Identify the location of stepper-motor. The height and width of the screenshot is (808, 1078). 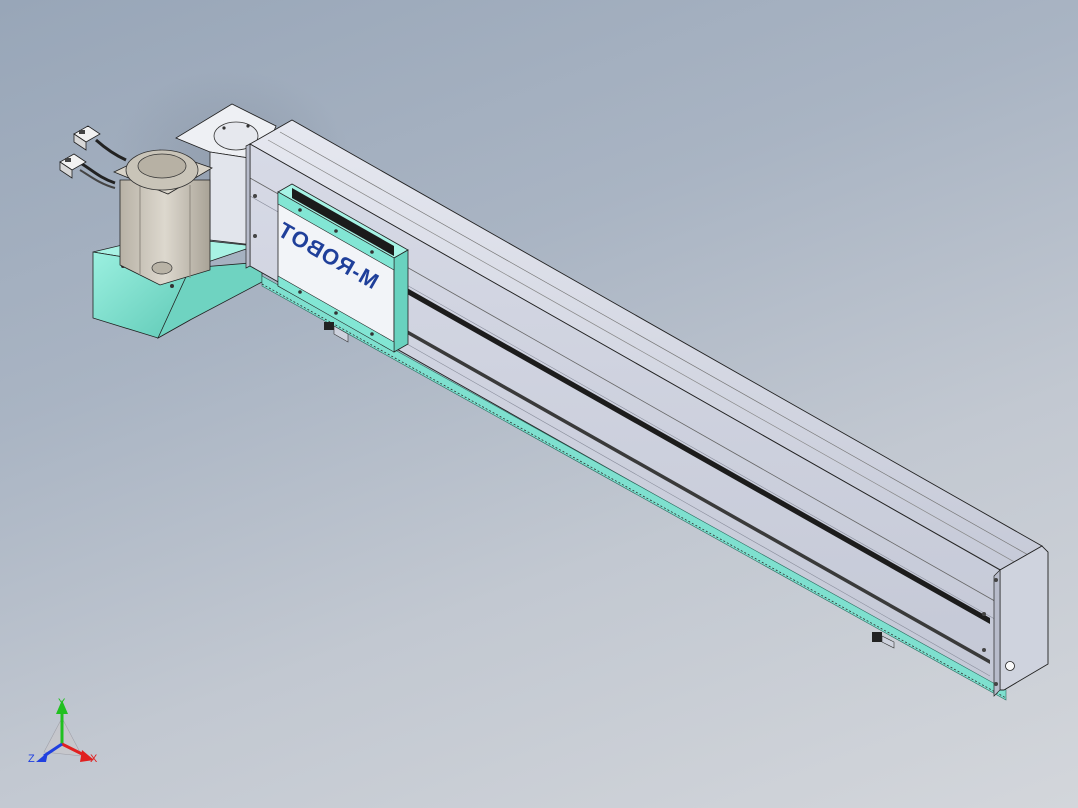
(163, 217).